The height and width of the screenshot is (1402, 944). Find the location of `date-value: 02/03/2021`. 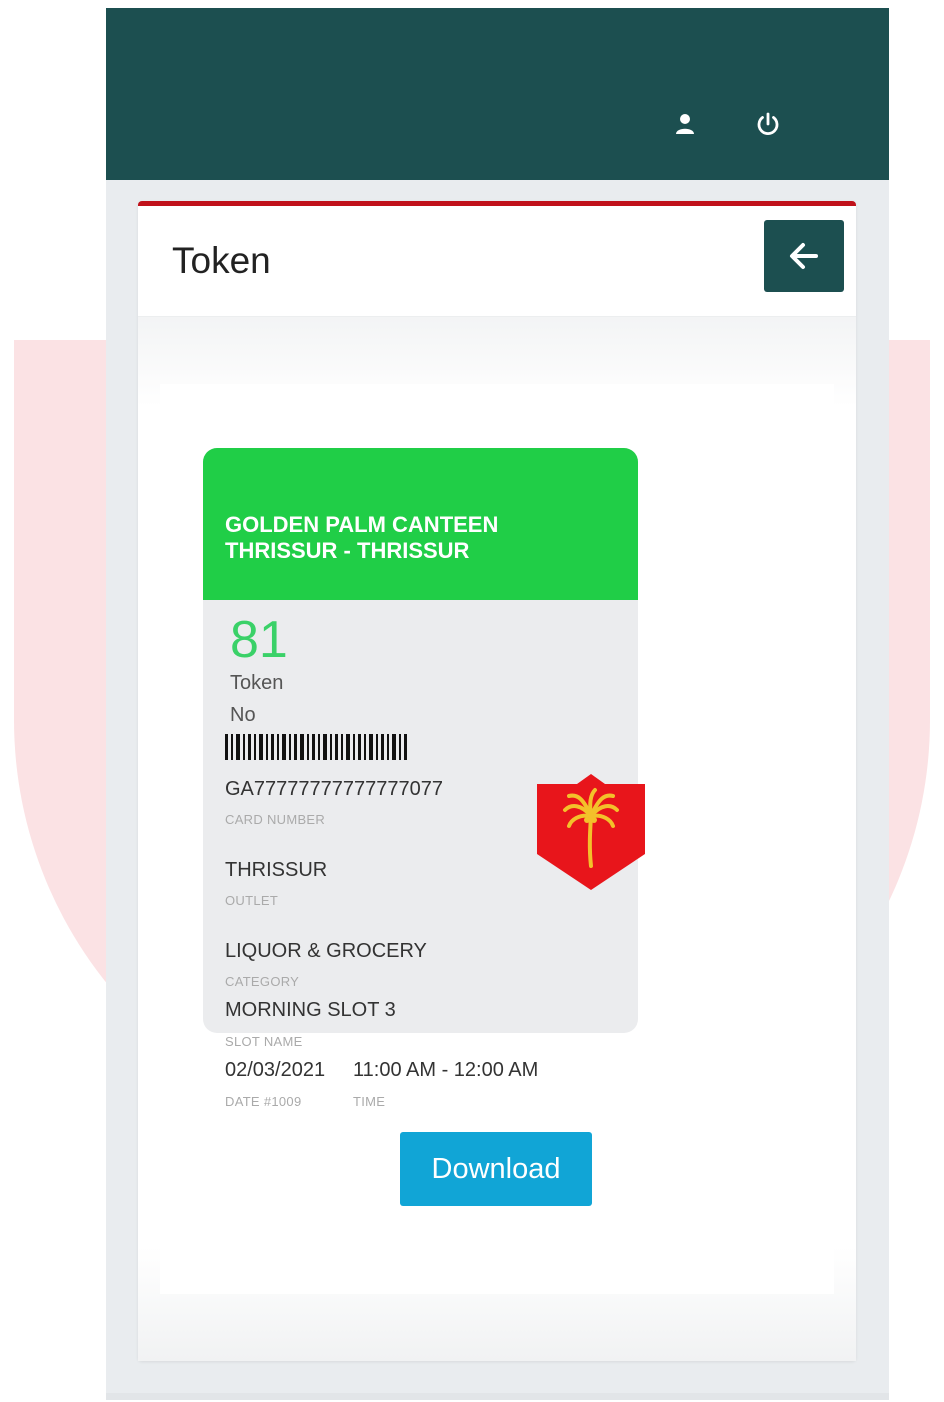

date-value: 02/03/2021 is located at coordinates (275, 1070).